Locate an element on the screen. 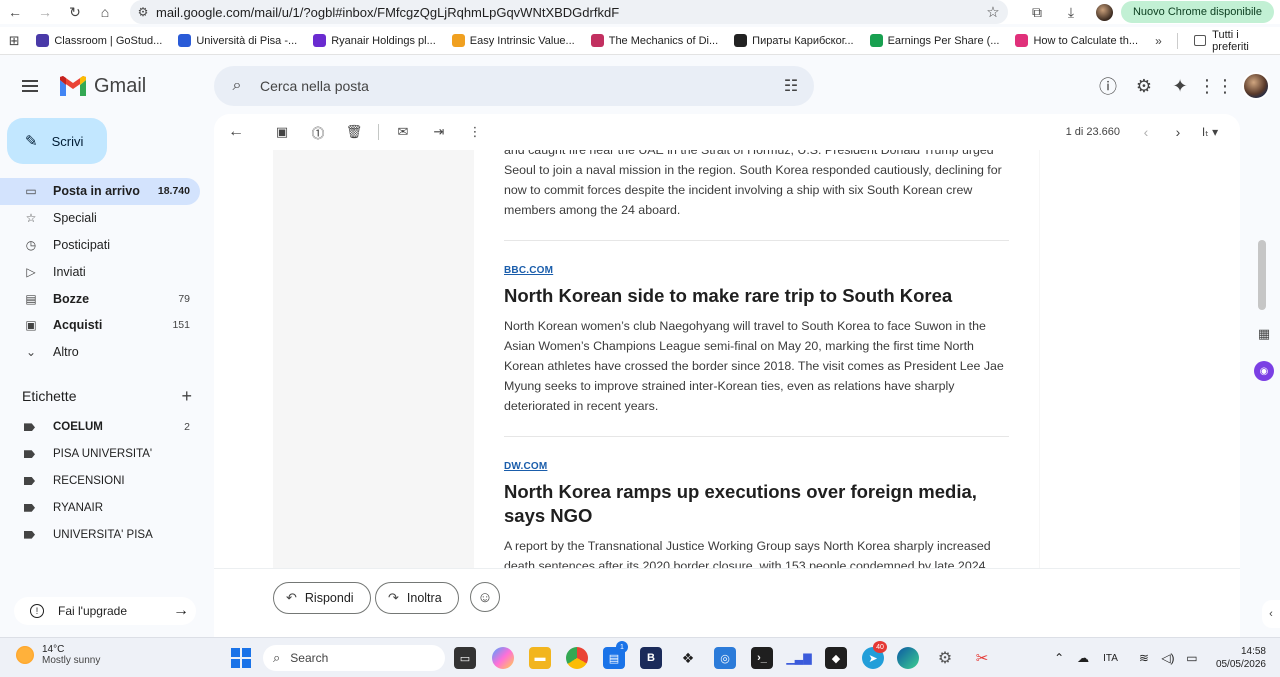 This screenshot has height=677, width=1280. add-label-icon: + is located at coordinates (186, 396).